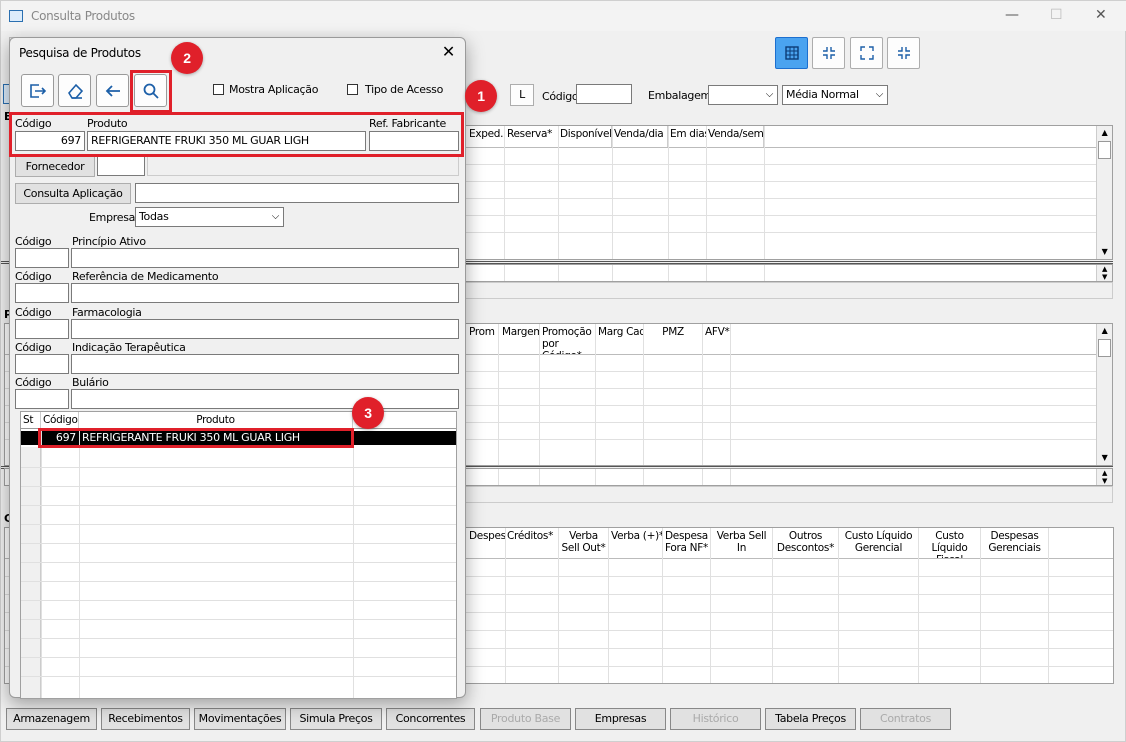 The image size is (1126, 742). I want to click on shrink-button, so click(903, 53).